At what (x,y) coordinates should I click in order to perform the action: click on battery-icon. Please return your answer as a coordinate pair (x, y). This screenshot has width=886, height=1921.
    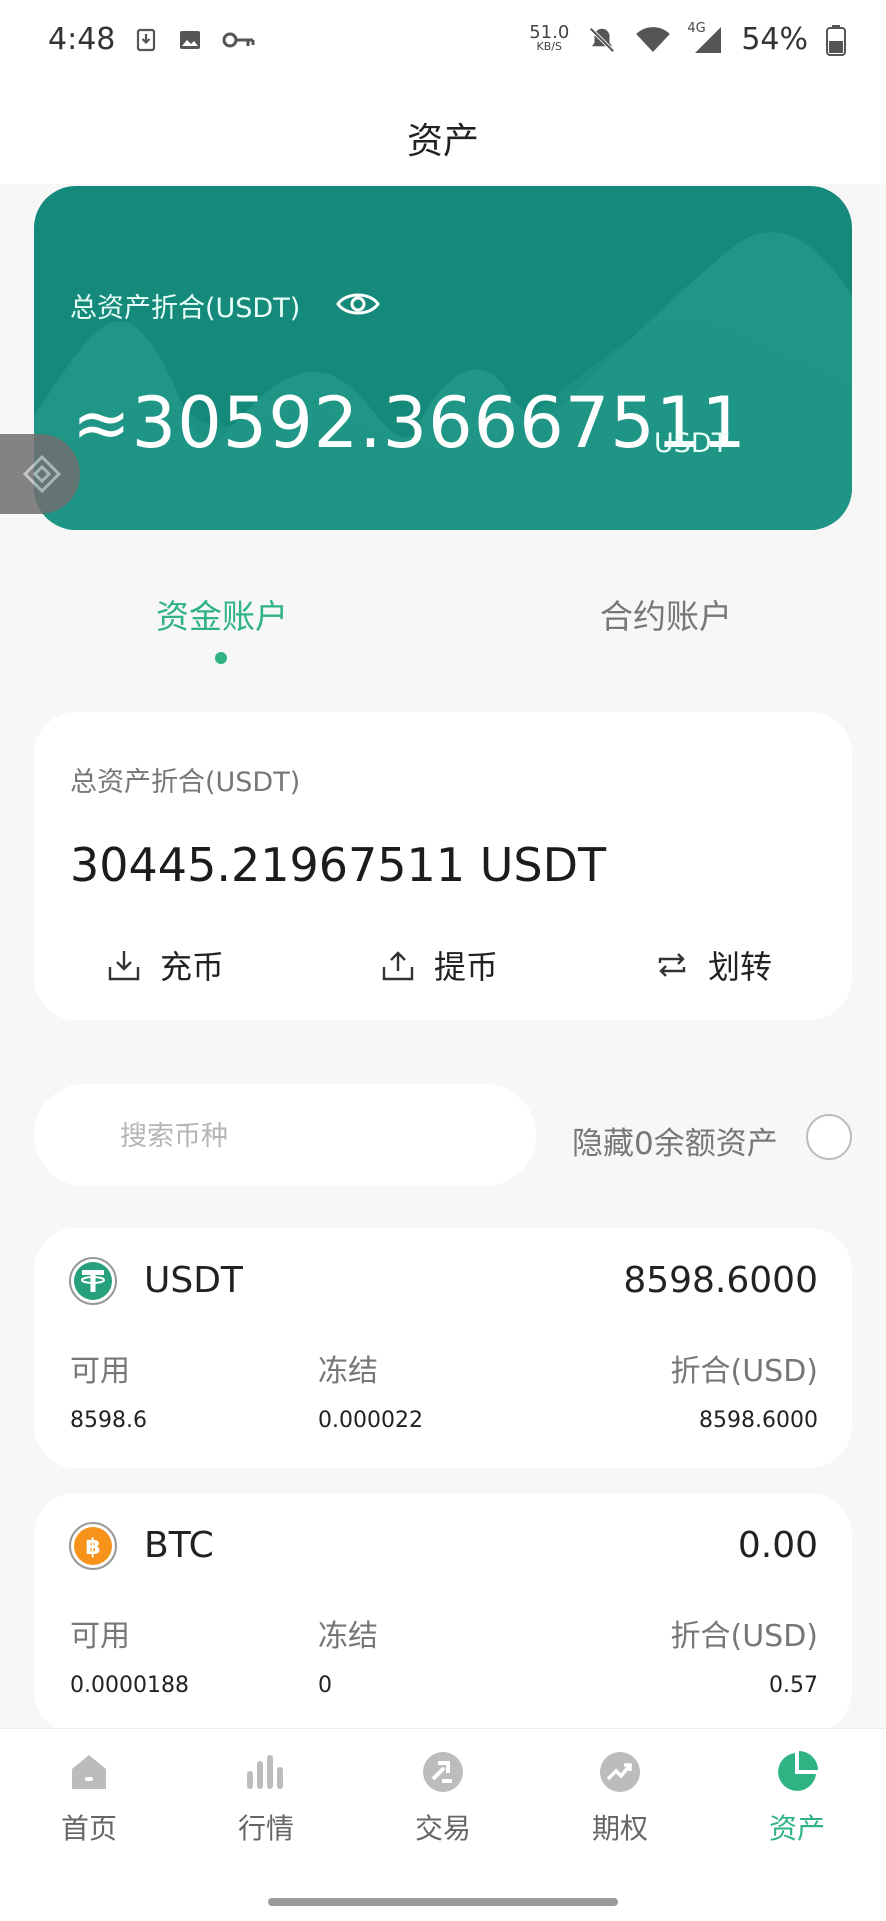
    Looking at the image, I should click on (836, 40).